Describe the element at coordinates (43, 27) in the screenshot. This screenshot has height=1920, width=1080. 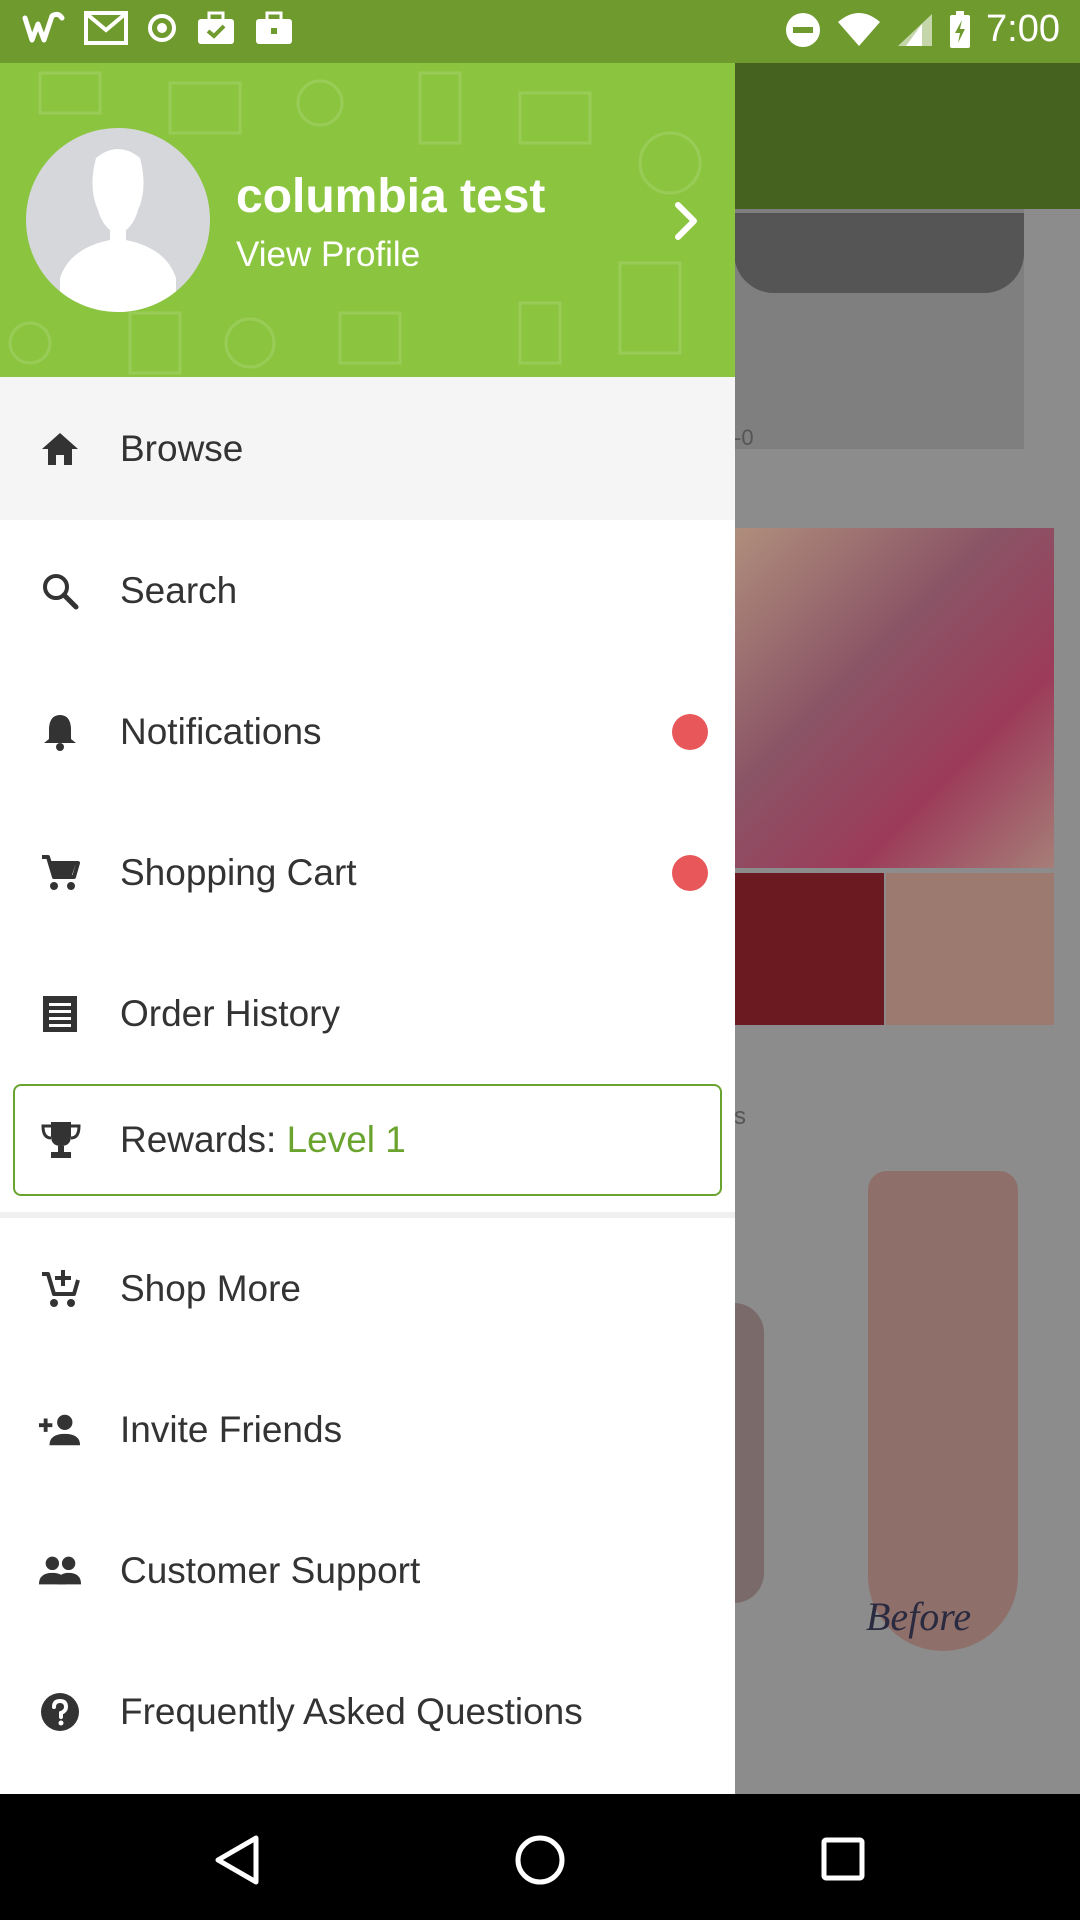
I see `wish-icon` at that location.